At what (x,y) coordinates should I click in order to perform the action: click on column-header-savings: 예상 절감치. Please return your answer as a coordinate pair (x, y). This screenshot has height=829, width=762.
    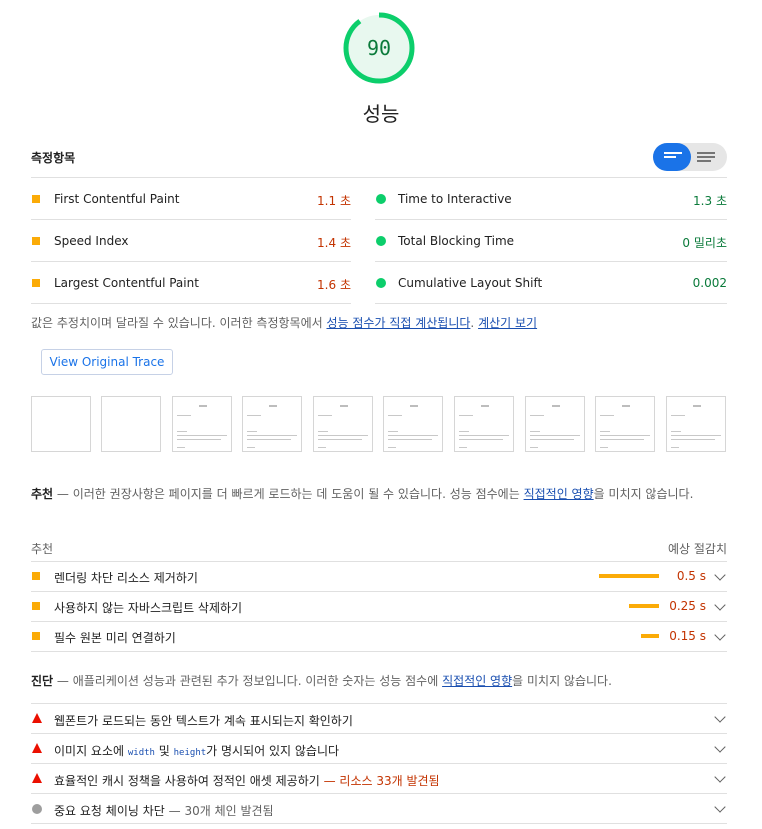
    Looking at the image, I should click on (697, 549).